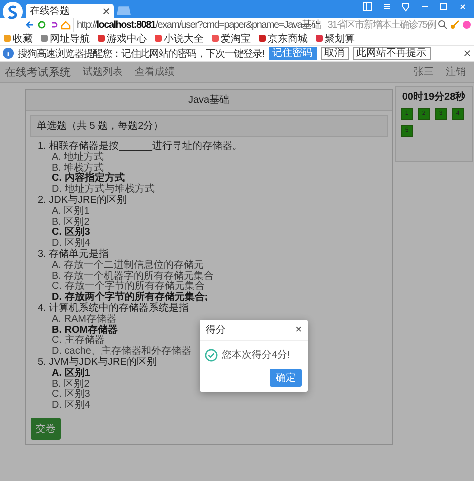 The height and width of the screenshot is (481, 474). What do you see at coordinates (114, 309) in the screenshot?
I see `question-text: 4. 计算机系统中的存储器系统是指` at bounding box center [114, 309].